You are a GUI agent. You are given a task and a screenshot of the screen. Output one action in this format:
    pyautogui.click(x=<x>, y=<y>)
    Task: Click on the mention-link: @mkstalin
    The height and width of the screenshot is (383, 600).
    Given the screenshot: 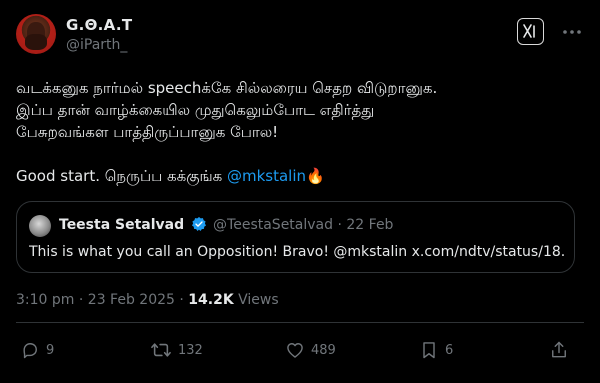 What is the action you would take?
    pyautogui.click(x=266, y=176)
    